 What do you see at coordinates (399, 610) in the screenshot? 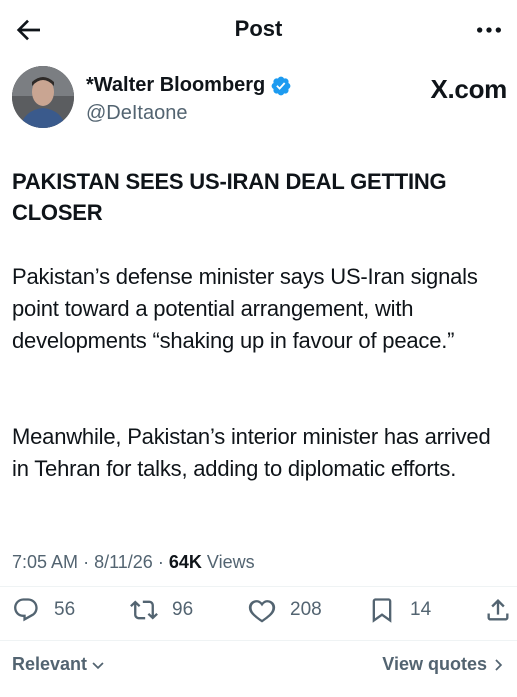
I see `bookmark-button: 14` at bounding box center [399, 610].